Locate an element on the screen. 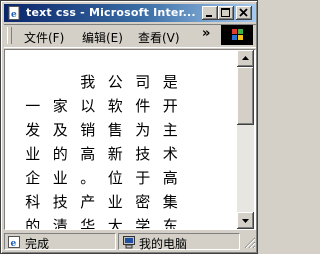 This screenshot has height=254, width=320. arrow-down-icon is located at coordinates (245, 221).